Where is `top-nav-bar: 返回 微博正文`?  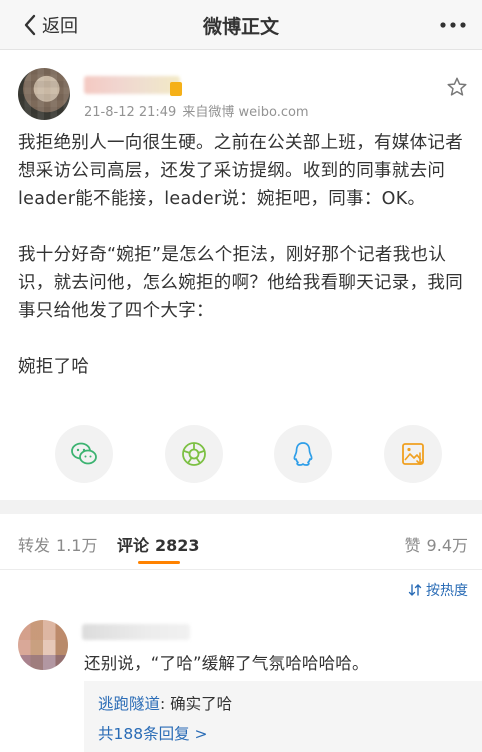 top-nav-bar: 返回 微博正文 is located at coordinates (241, 25).